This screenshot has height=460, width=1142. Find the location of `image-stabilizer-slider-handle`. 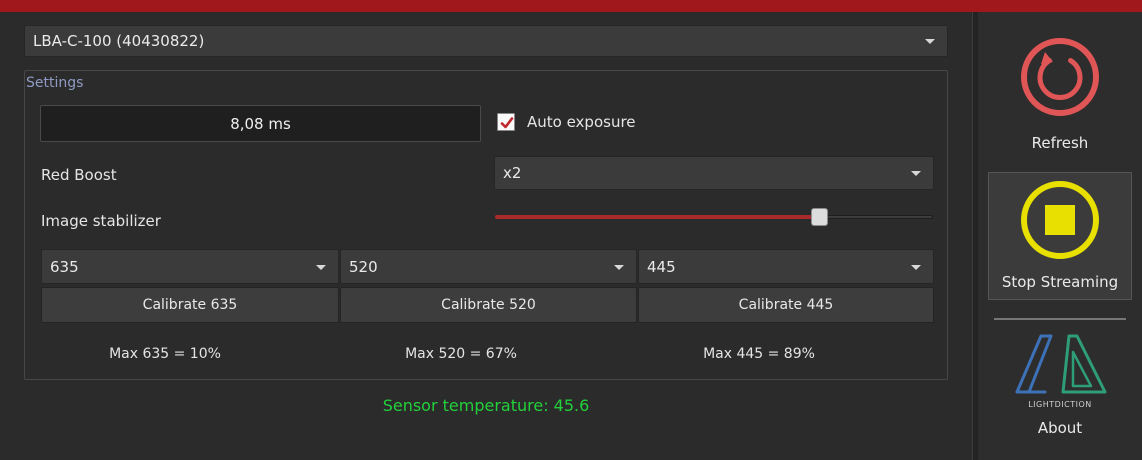

image-stabilizer-slider-handle is located at coordinates (819, 217).